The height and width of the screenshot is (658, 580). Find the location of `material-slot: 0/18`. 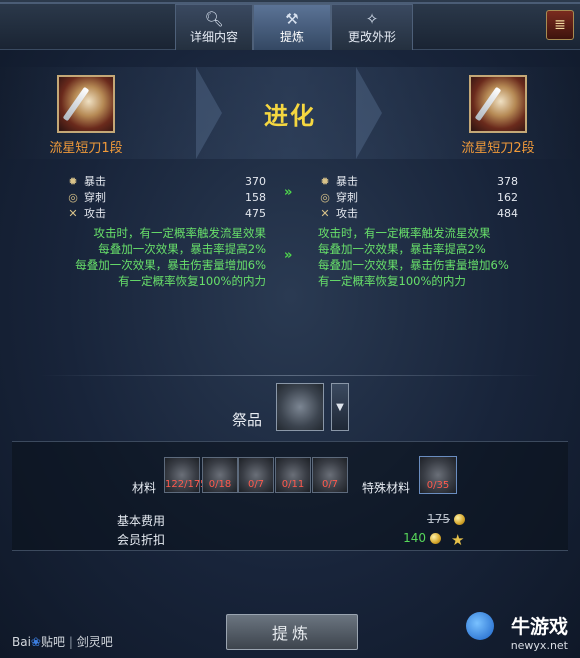

material-slot: 0/18 is located at coordinates (220, 475).